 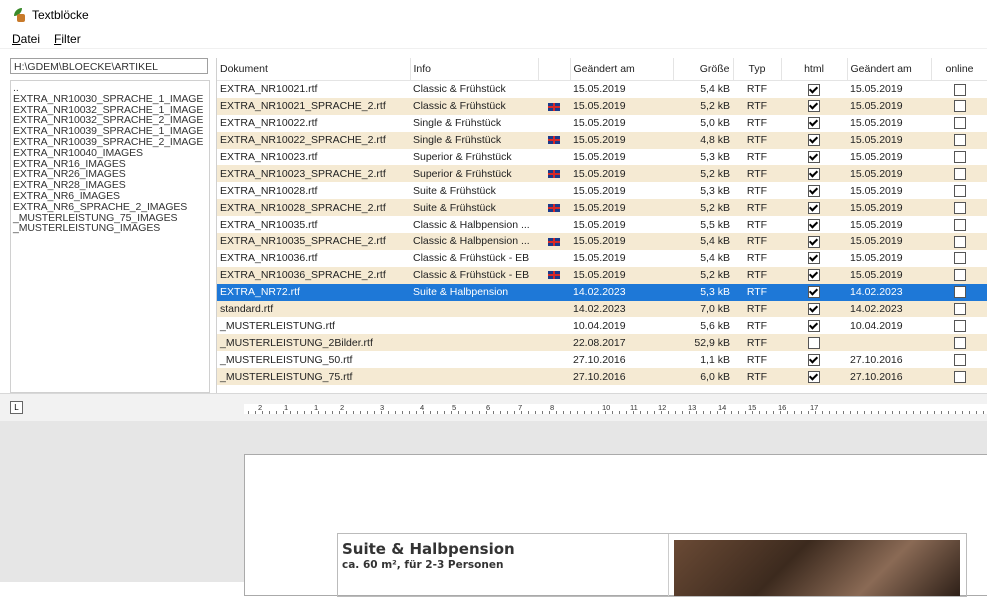 I want to click on menu-label-rest: atei, so click(x=30, y=39).